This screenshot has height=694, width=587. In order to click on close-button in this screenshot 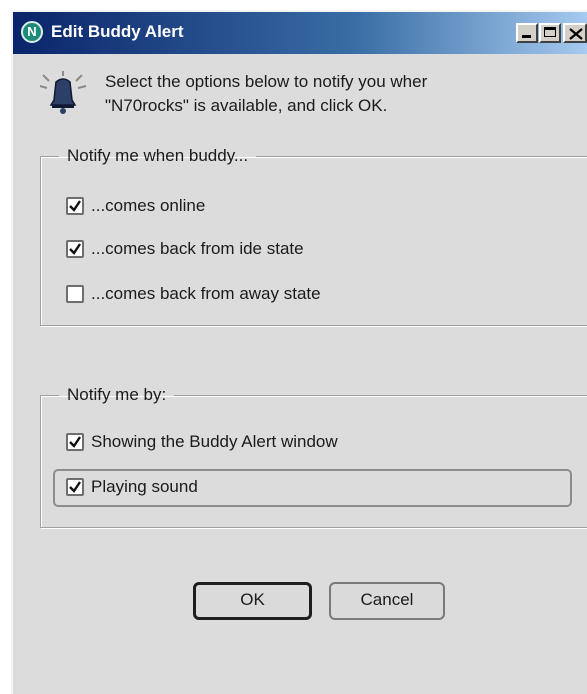, I will do `click(575, 33)`.